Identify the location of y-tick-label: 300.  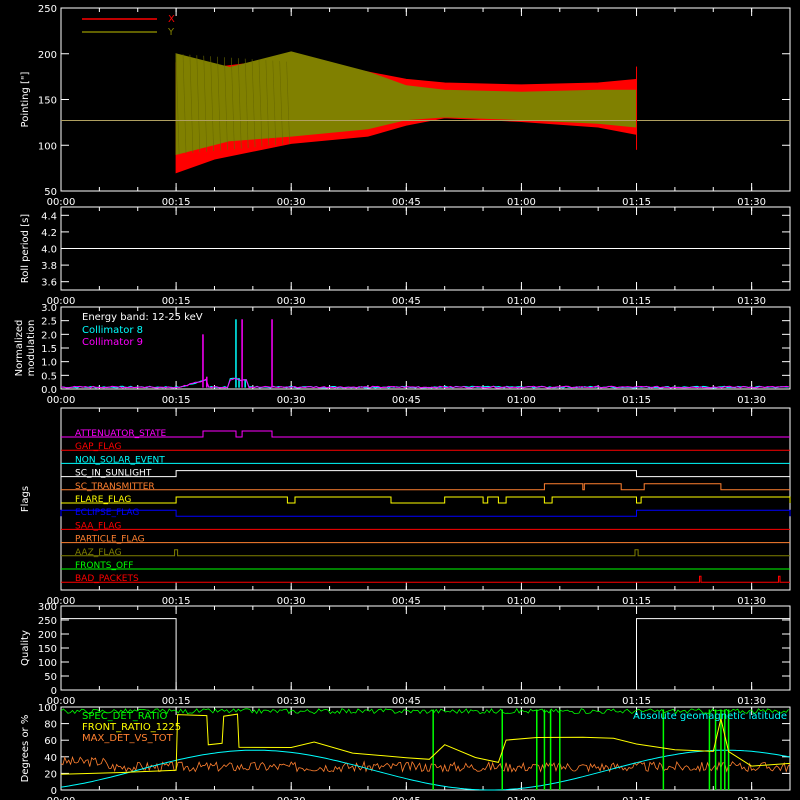
(47, 607).